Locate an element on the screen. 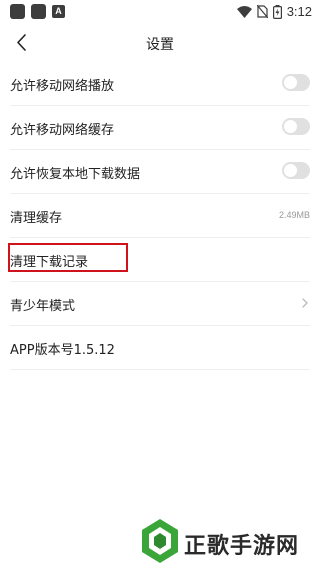 Image resolution: width=320 pixels, height=569 pixels. setting-label: 青少年模式 is located at coordinates (43, 306).